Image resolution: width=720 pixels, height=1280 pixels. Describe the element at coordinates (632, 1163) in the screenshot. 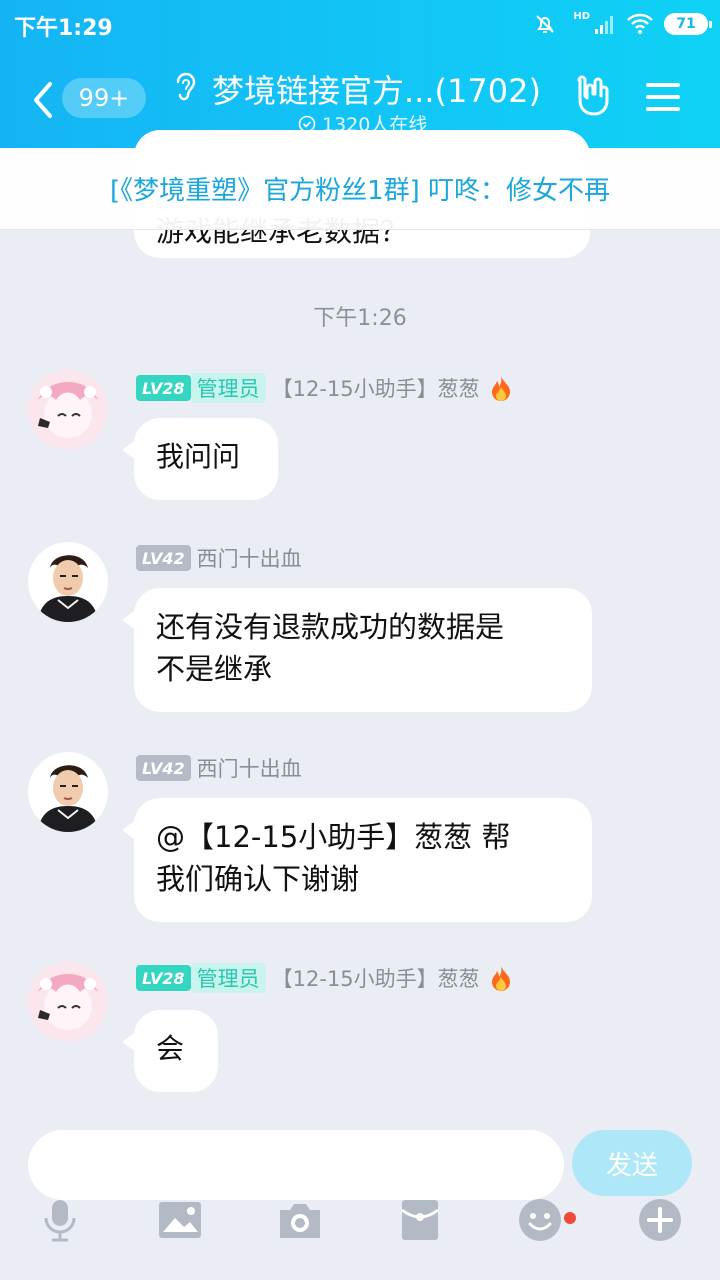

I see `send-button: 发送` at that location.